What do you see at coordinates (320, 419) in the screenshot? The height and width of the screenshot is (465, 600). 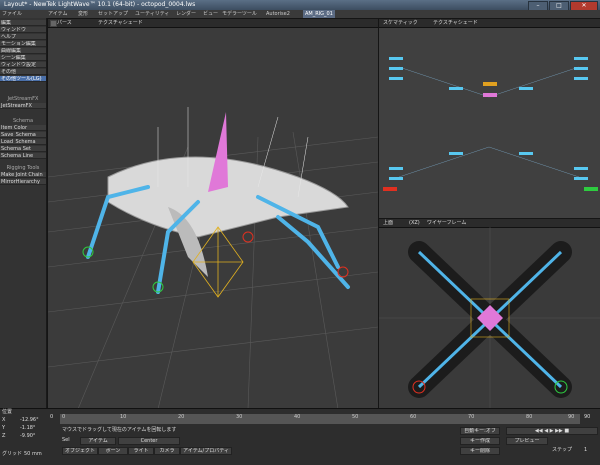 I see `timeline-slider: 0 10 20 30 40 50 60 70 80 90` at bounding box center [320, 419].